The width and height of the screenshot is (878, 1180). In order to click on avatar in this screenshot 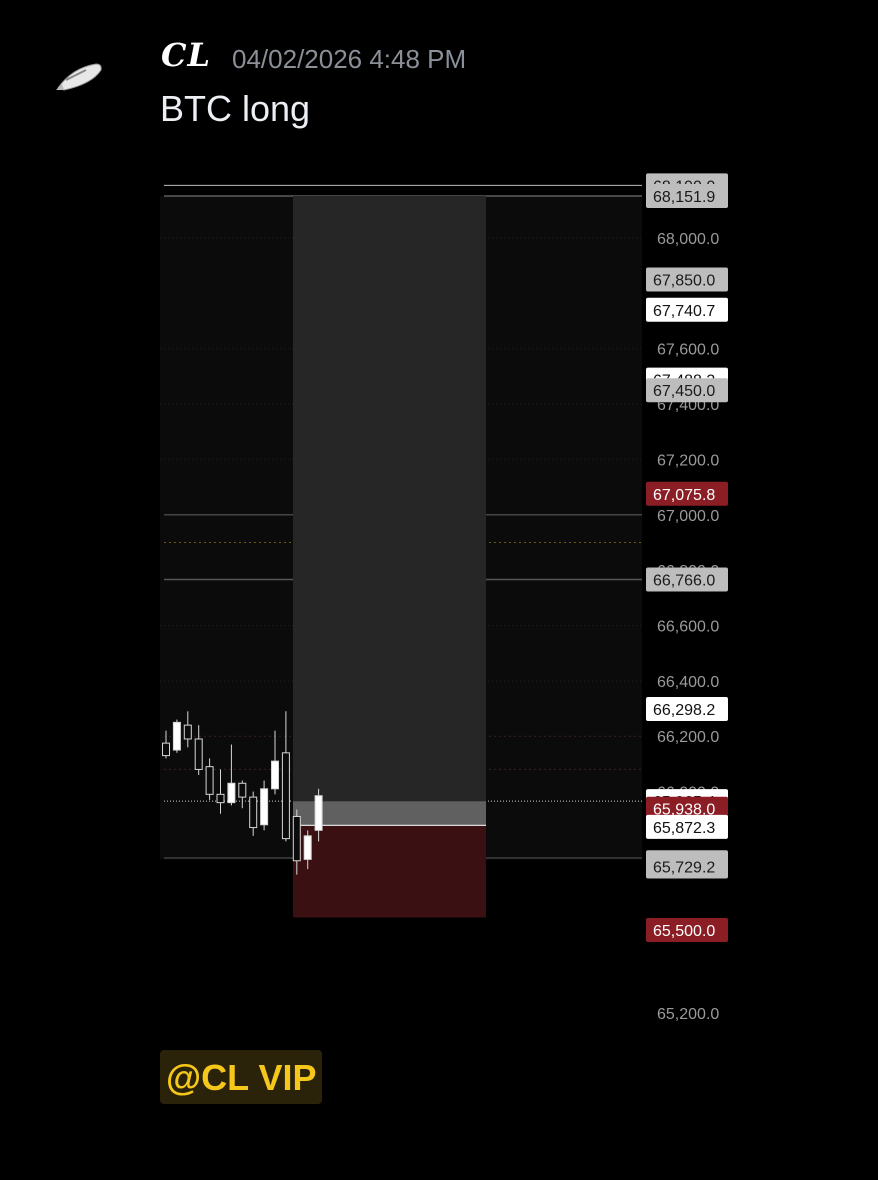, I will do `click(79, 76)`.